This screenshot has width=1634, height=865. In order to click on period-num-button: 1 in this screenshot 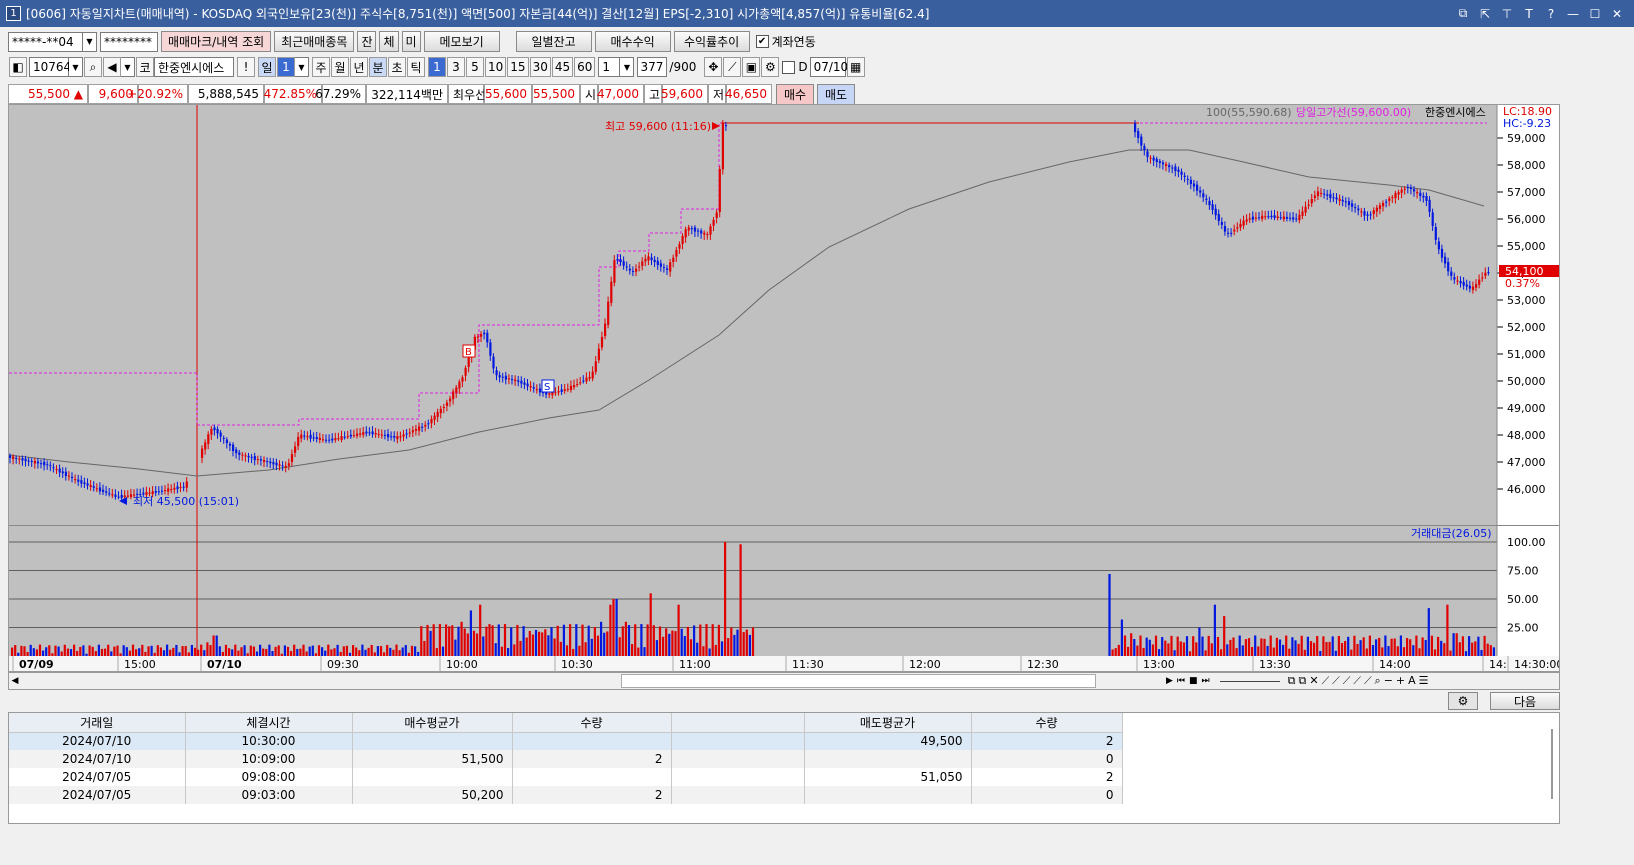, I will do `click(286, 67)`.